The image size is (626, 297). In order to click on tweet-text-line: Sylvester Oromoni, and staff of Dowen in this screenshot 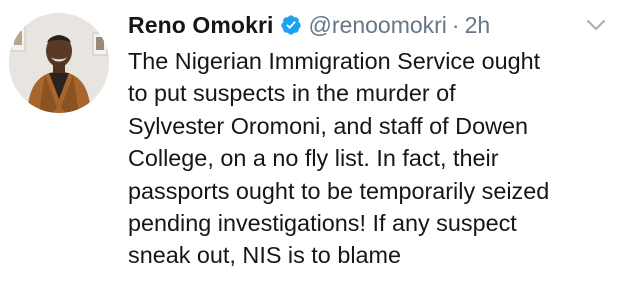, I will do `click(328, 125)`.